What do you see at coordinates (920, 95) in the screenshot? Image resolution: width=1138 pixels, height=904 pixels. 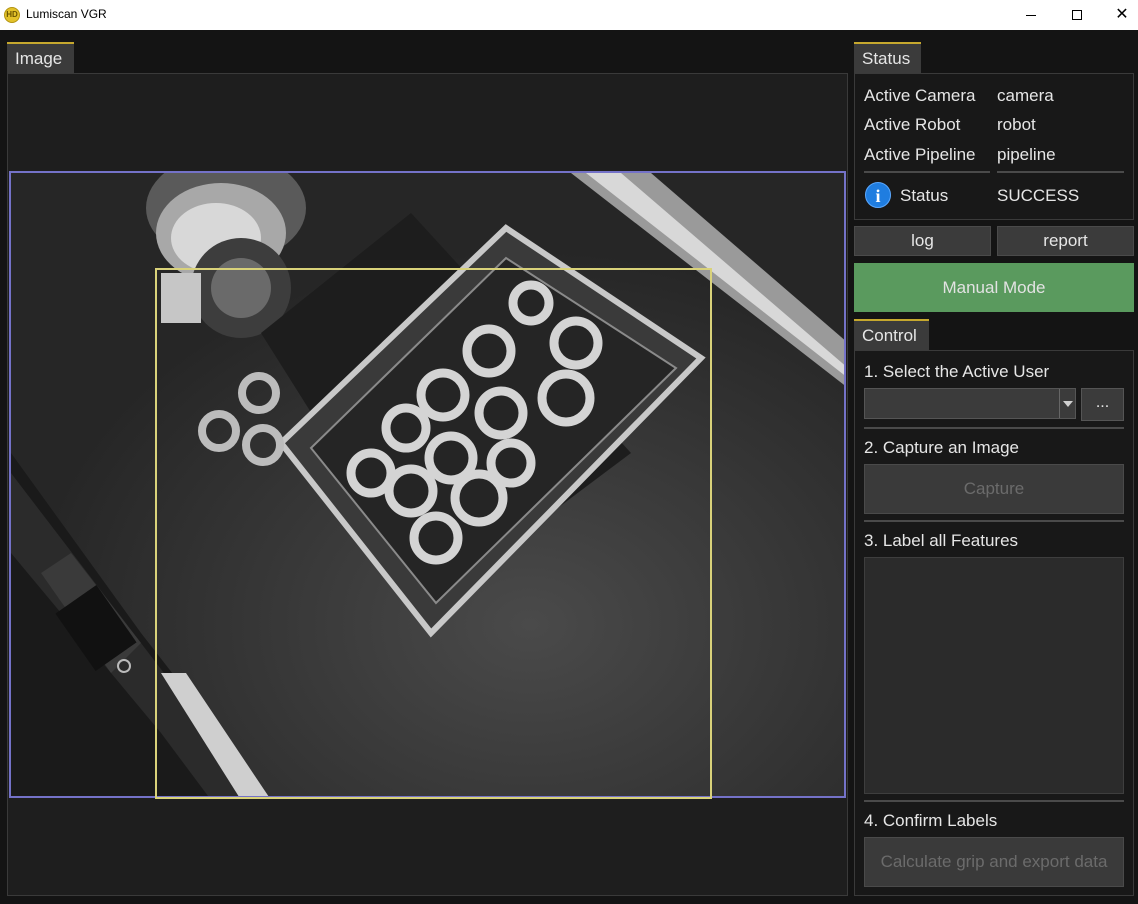 I see `active-camera-label: Active Camera` at bounding box center [920, 95].